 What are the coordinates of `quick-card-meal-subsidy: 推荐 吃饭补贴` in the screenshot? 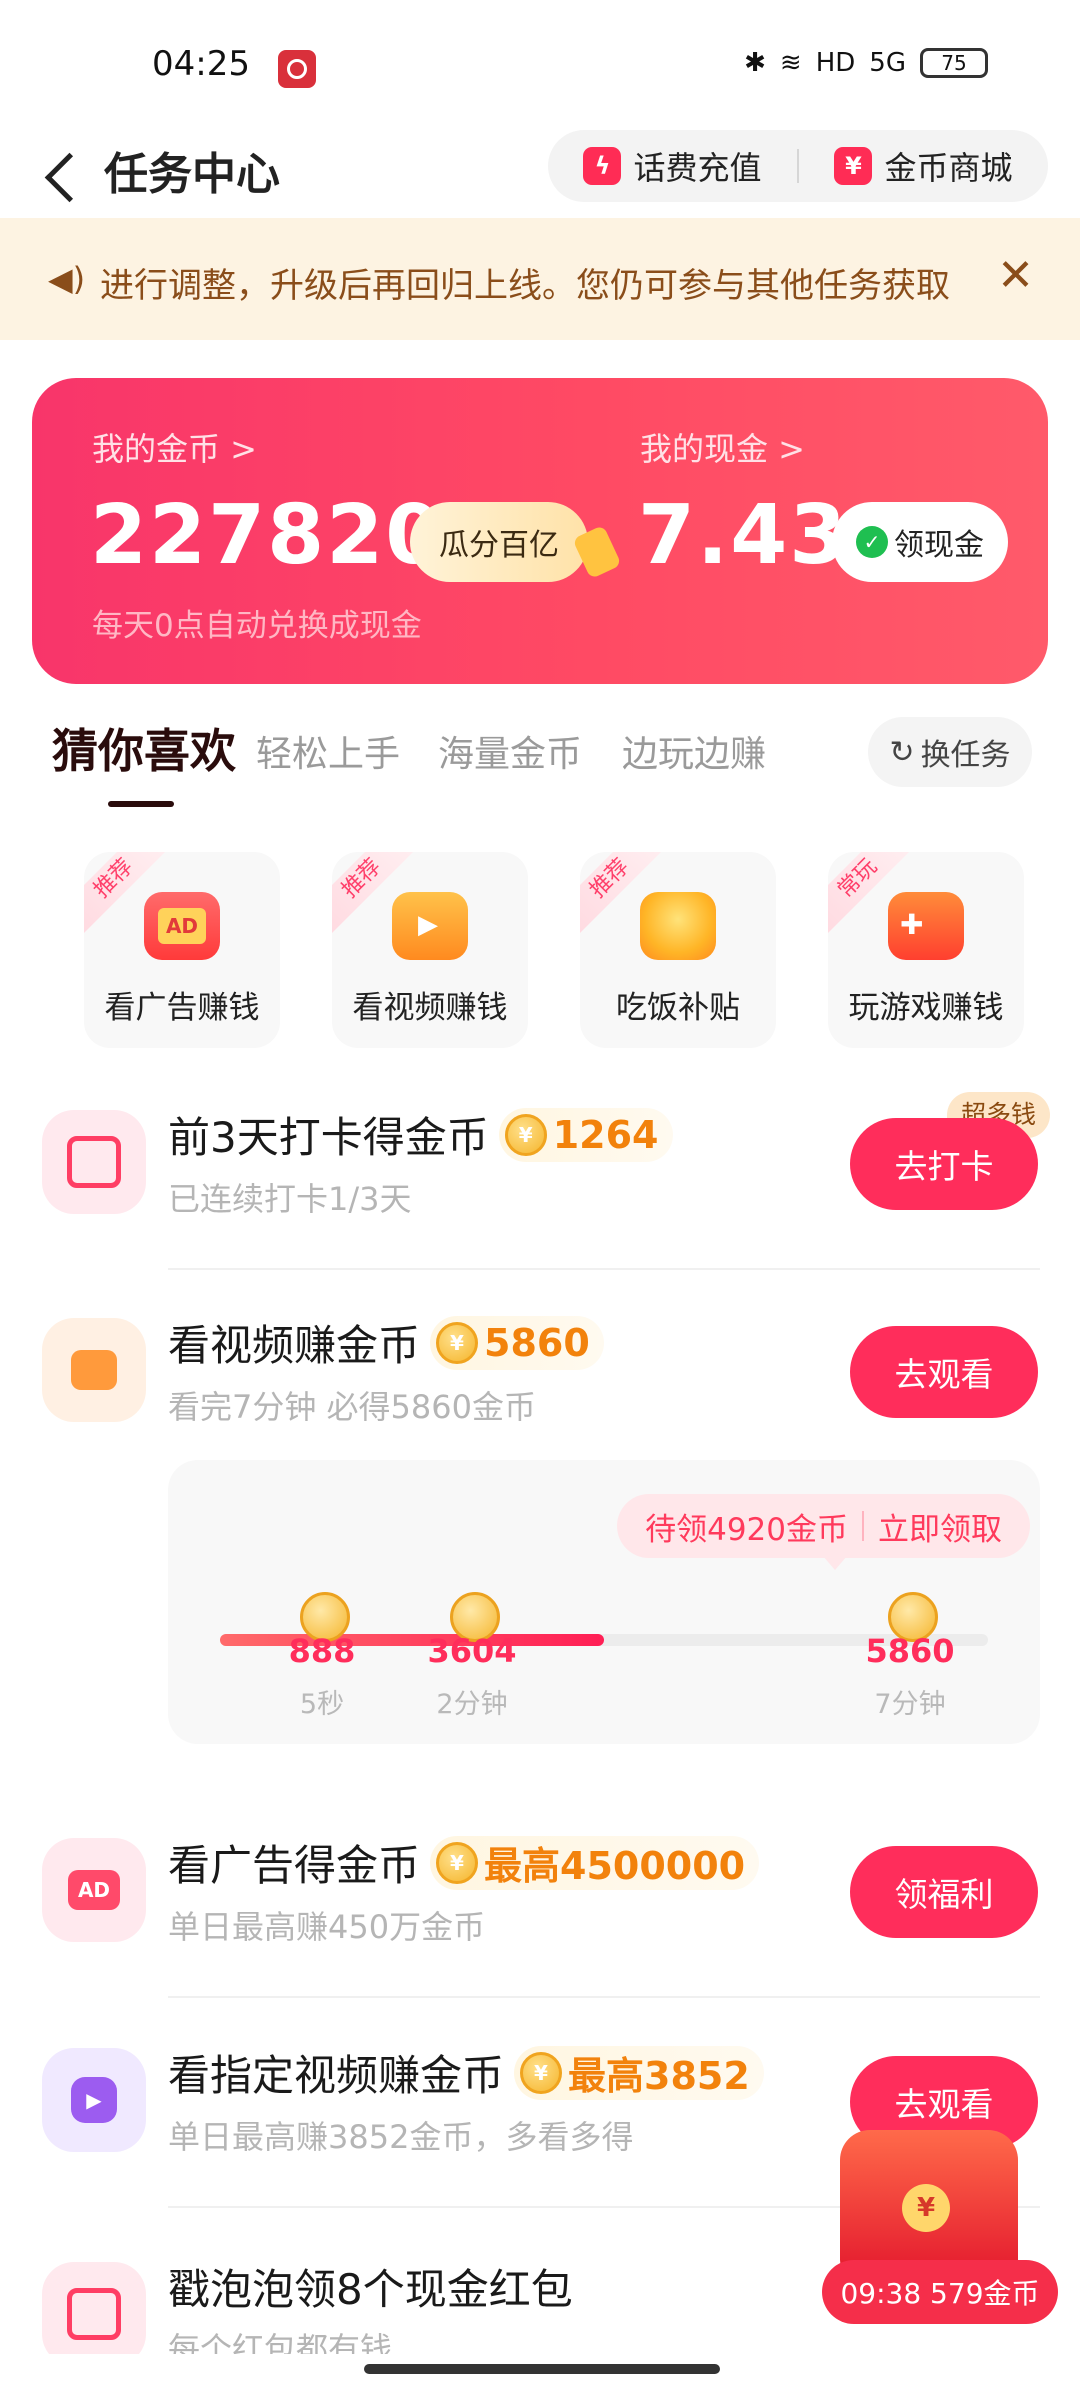 It's located at (678, 950).